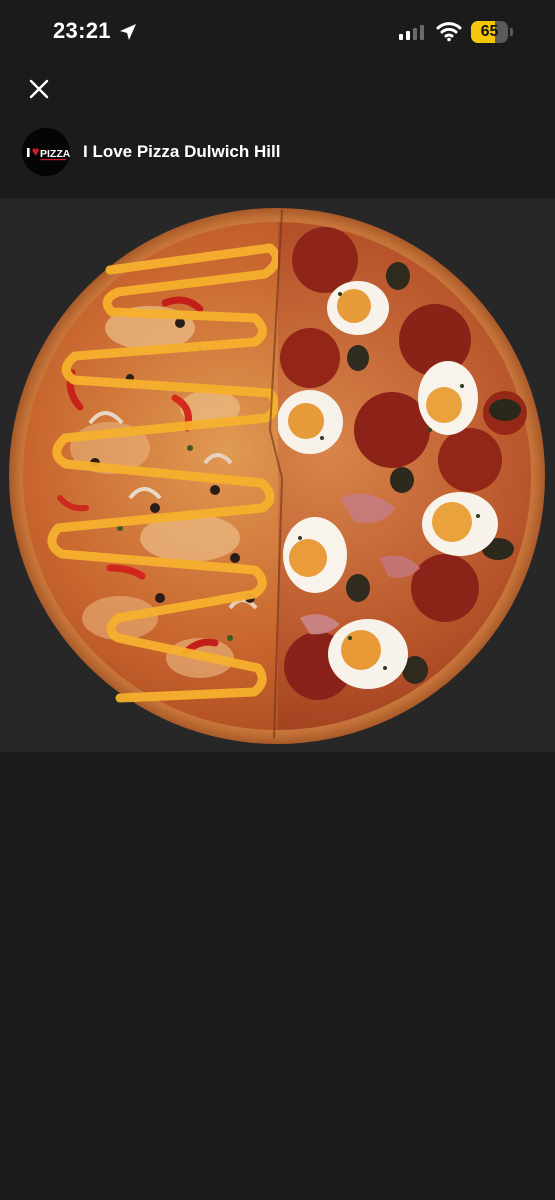  I want to click on battery-icon: 65, so click(492, 32).